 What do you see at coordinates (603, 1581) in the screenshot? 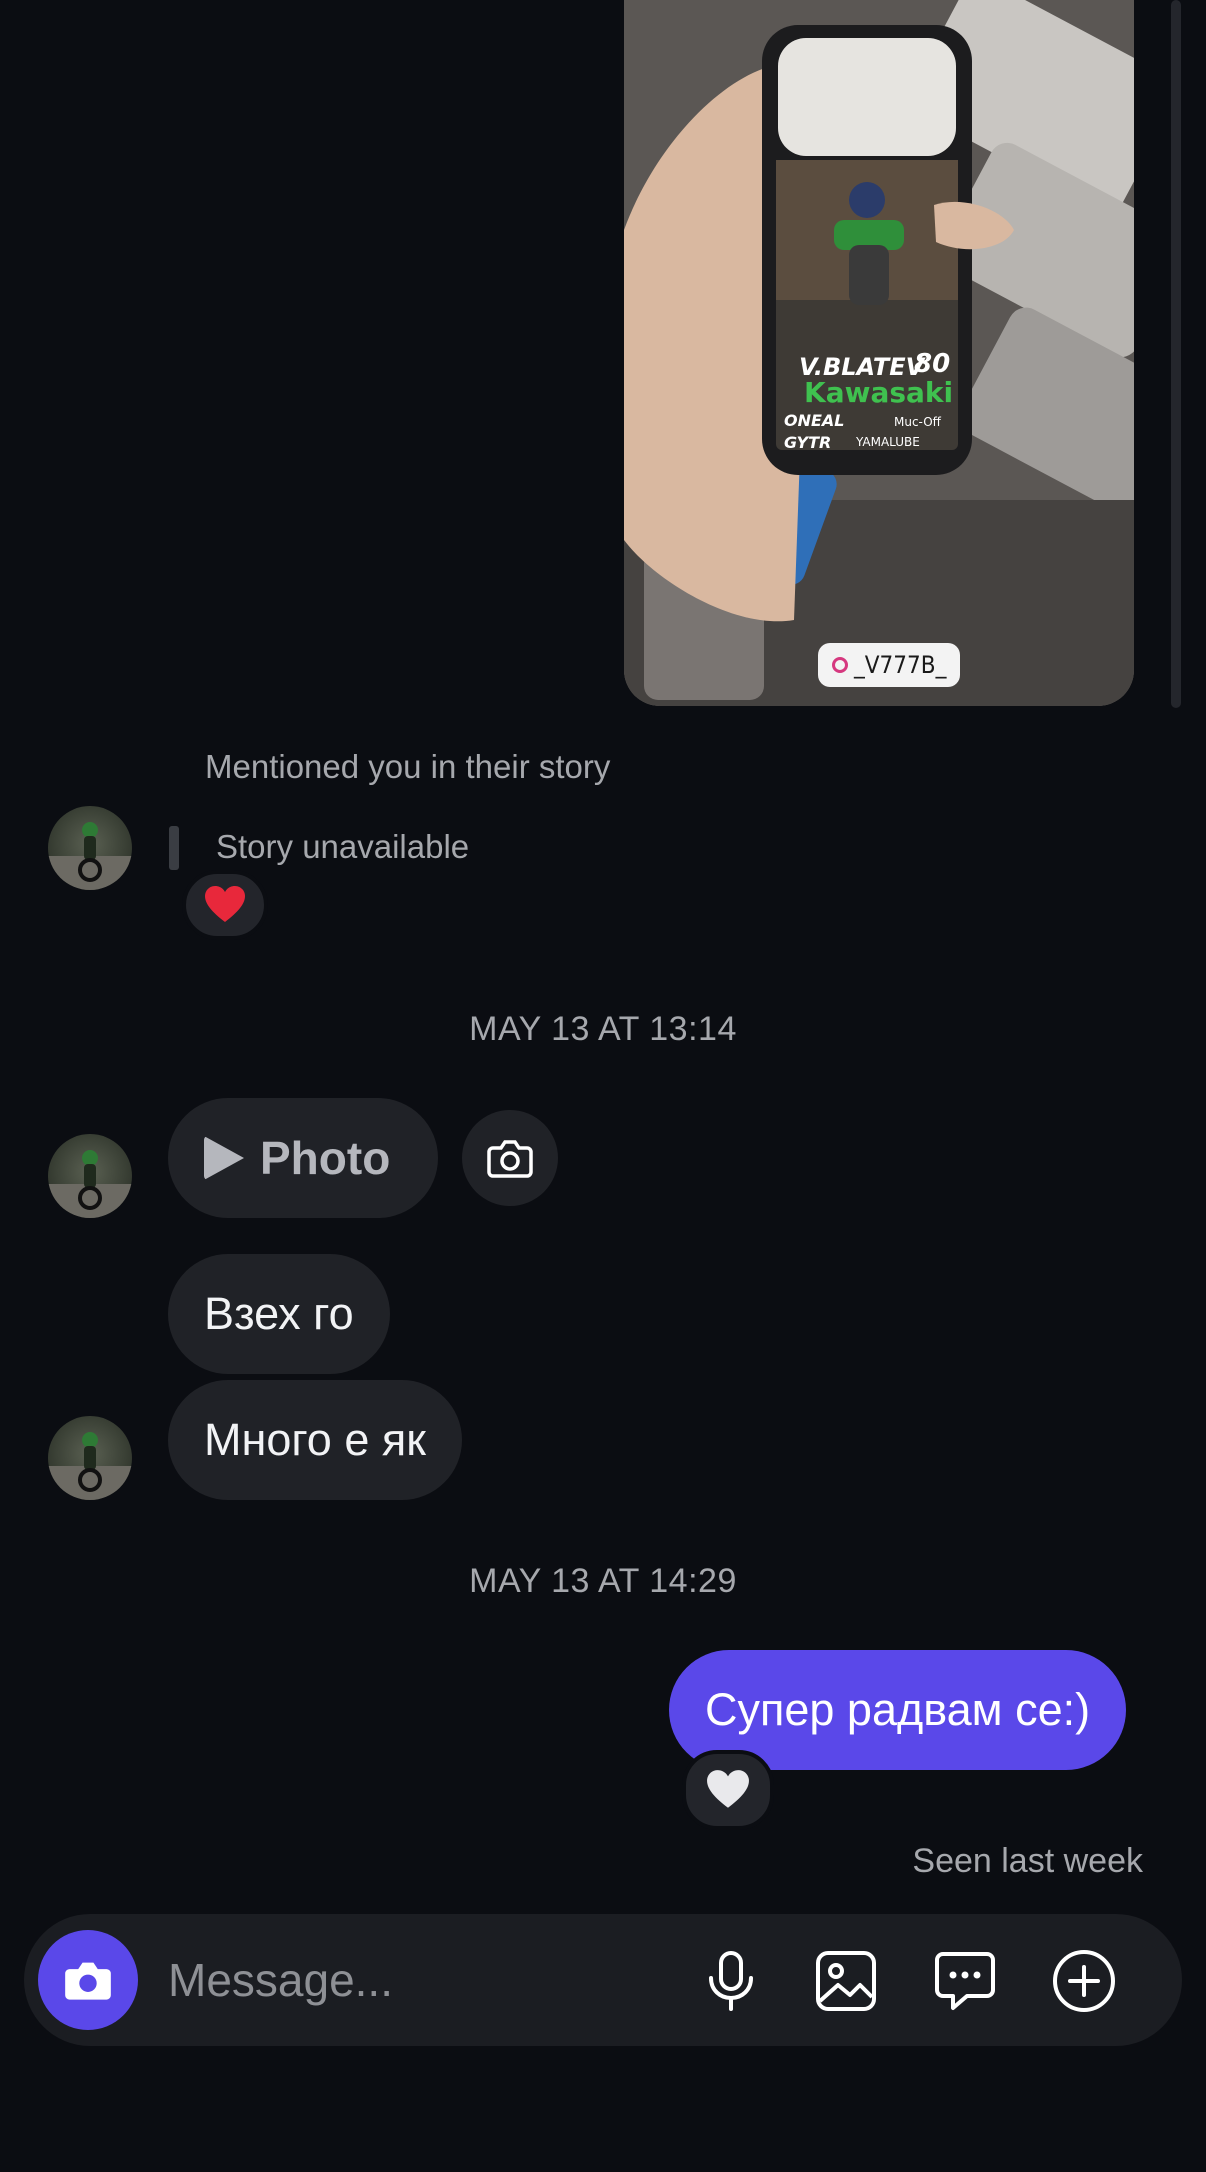
I see `date-separator-2: MAY 13 AT 14:29` at bounding box center [603, 1581].